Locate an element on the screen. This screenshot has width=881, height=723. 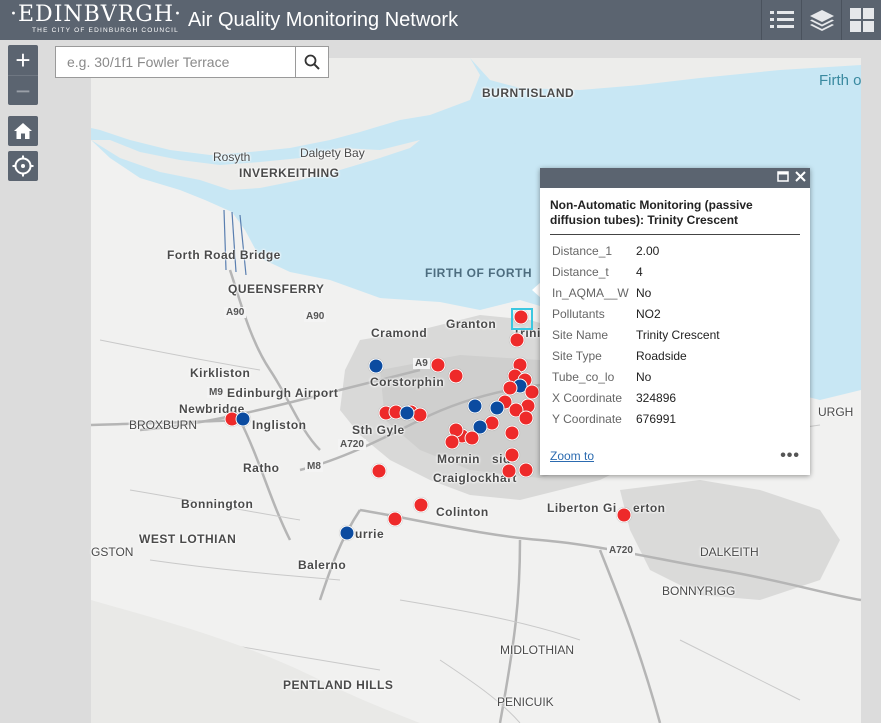
search-input is located at coordinates (176, 62).